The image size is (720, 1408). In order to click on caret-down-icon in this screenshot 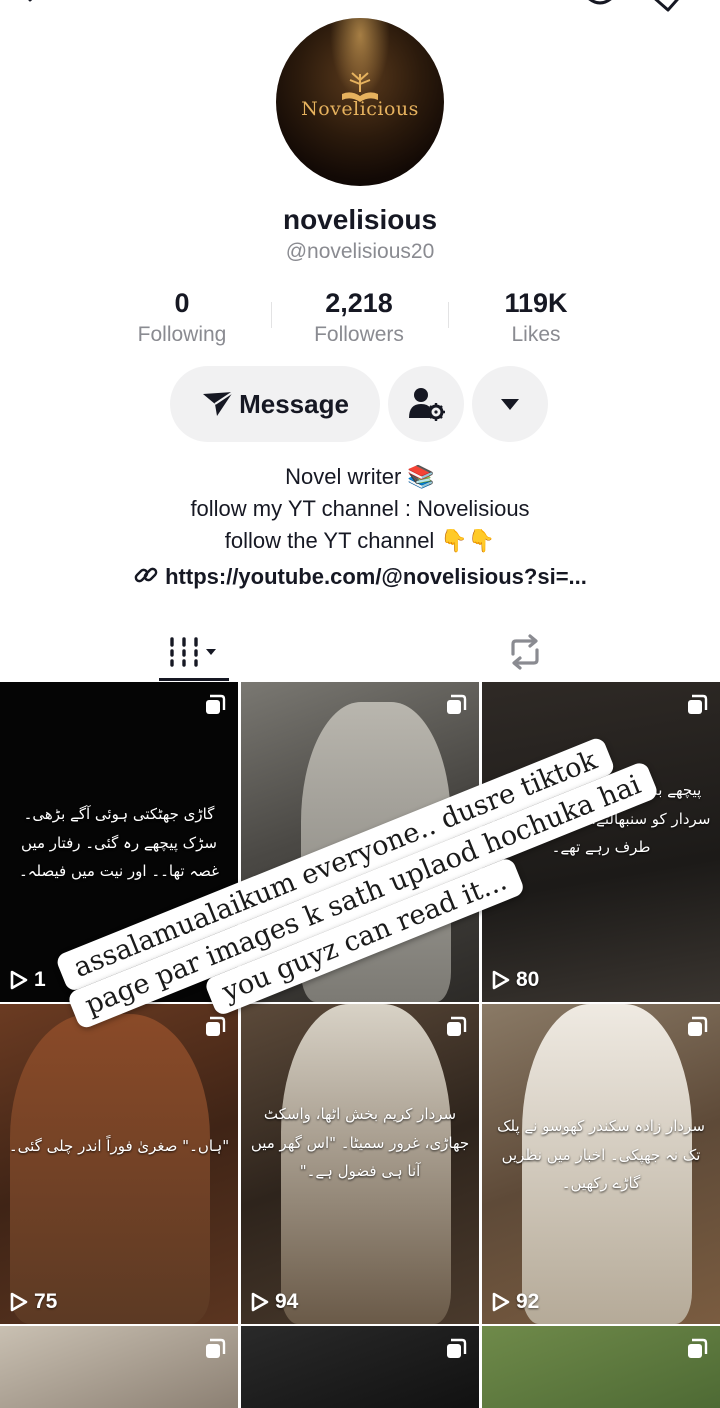, I will do `click(510, 404)`.